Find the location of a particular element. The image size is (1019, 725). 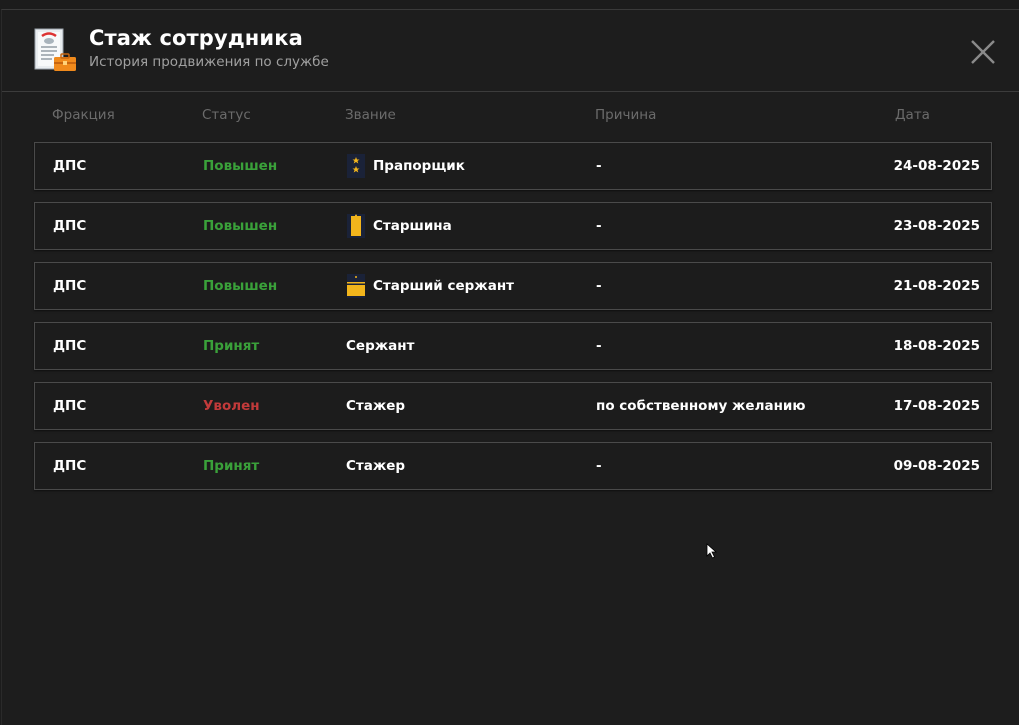

reason-cell: по собственному желанию is located at coordinates (701, 406).